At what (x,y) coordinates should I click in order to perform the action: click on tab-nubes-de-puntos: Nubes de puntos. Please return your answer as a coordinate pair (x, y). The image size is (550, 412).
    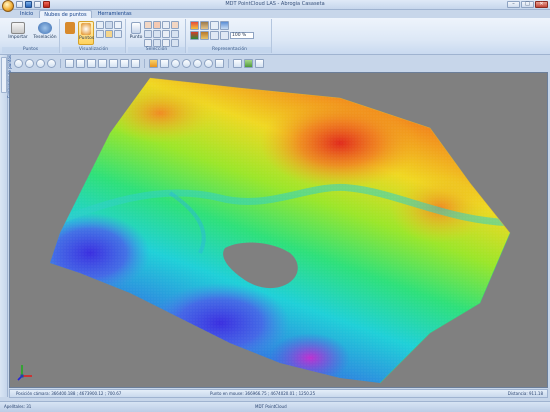
    Looking at the image, I should click on (65, 14).